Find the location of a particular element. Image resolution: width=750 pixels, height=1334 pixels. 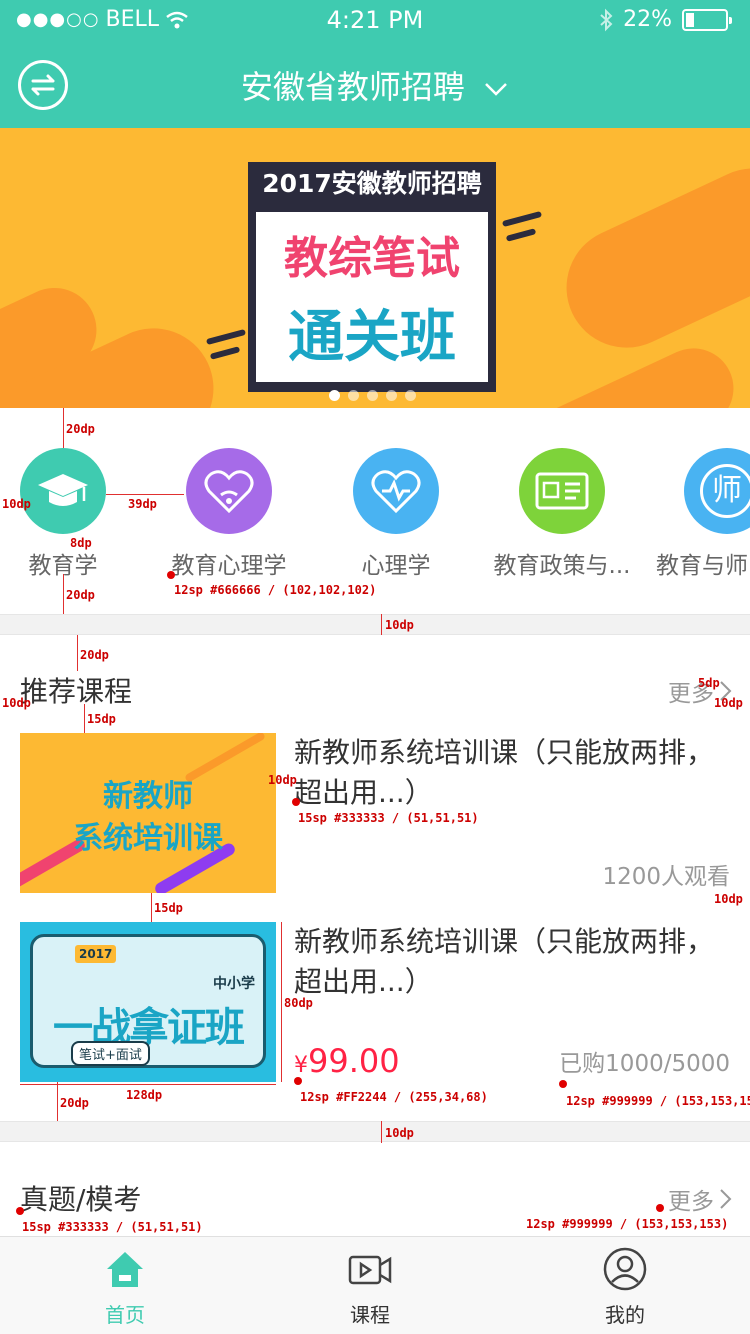

teacher-glyph: 师 is located at coordinates (725, 491).